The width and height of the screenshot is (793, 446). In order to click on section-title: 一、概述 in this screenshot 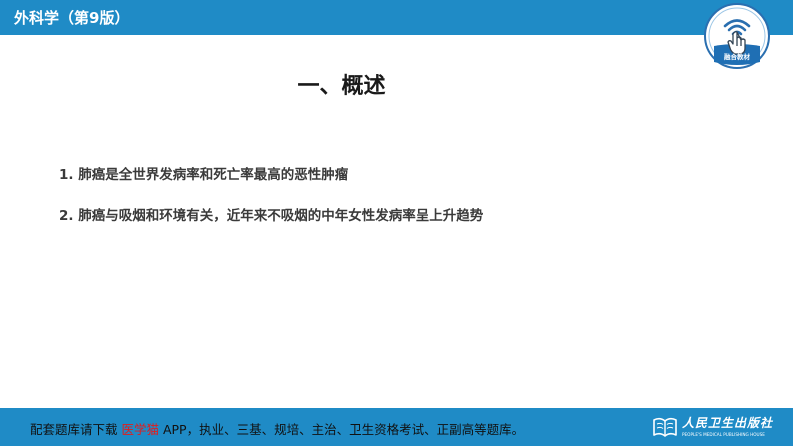, I will do `click(341, 86)`.